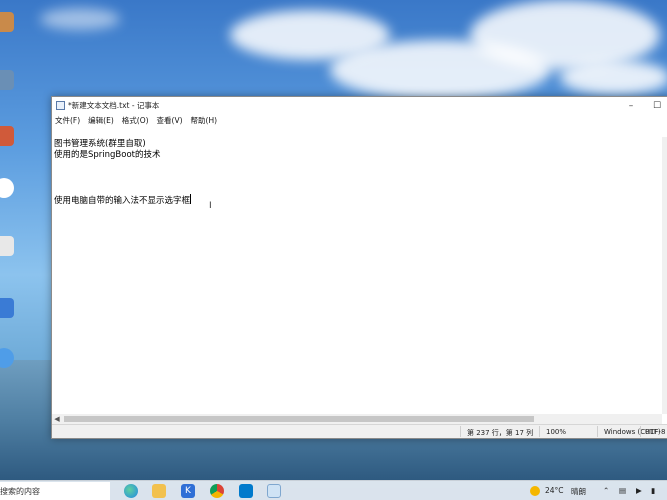 The height and width of the screenshot is (500, 667). What do you see at coordinates (653, 490) in the screenshot?
I see `battery-icon: ▮` at bounding box center [653, 490].